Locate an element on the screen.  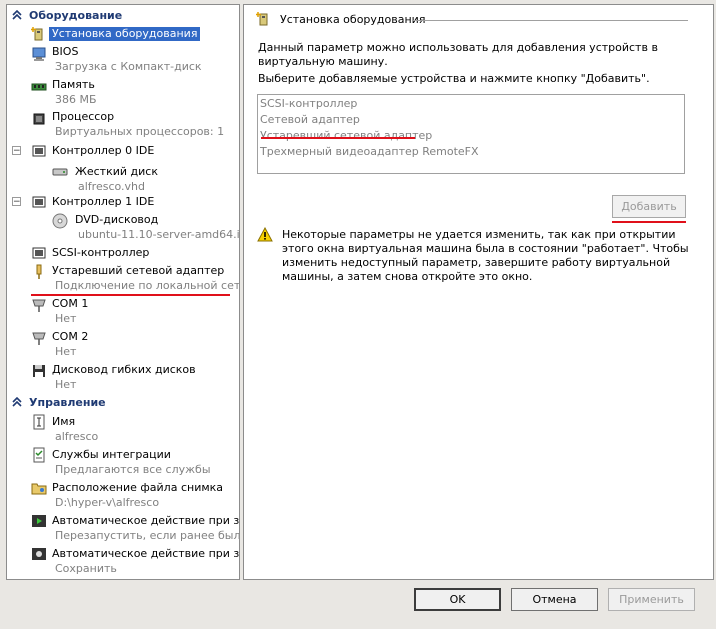
tree-item-com1: COM 1 Нет is located at coordinates (123, 311).